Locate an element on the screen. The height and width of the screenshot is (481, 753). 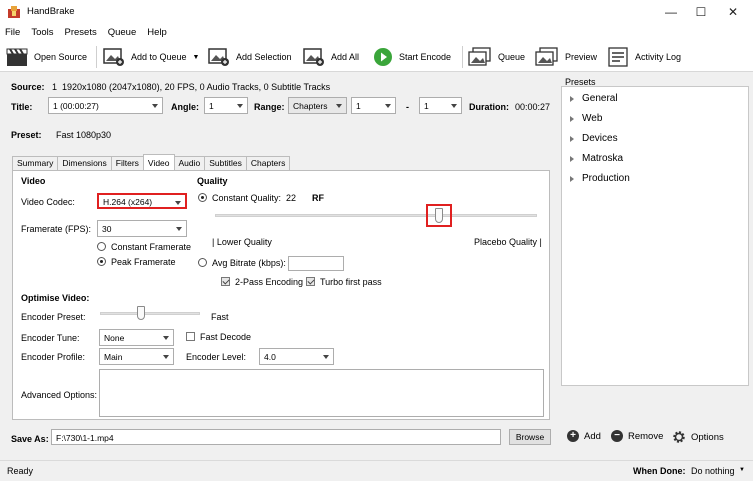
encoder-preset-slider is located at coordinates (150, 314).